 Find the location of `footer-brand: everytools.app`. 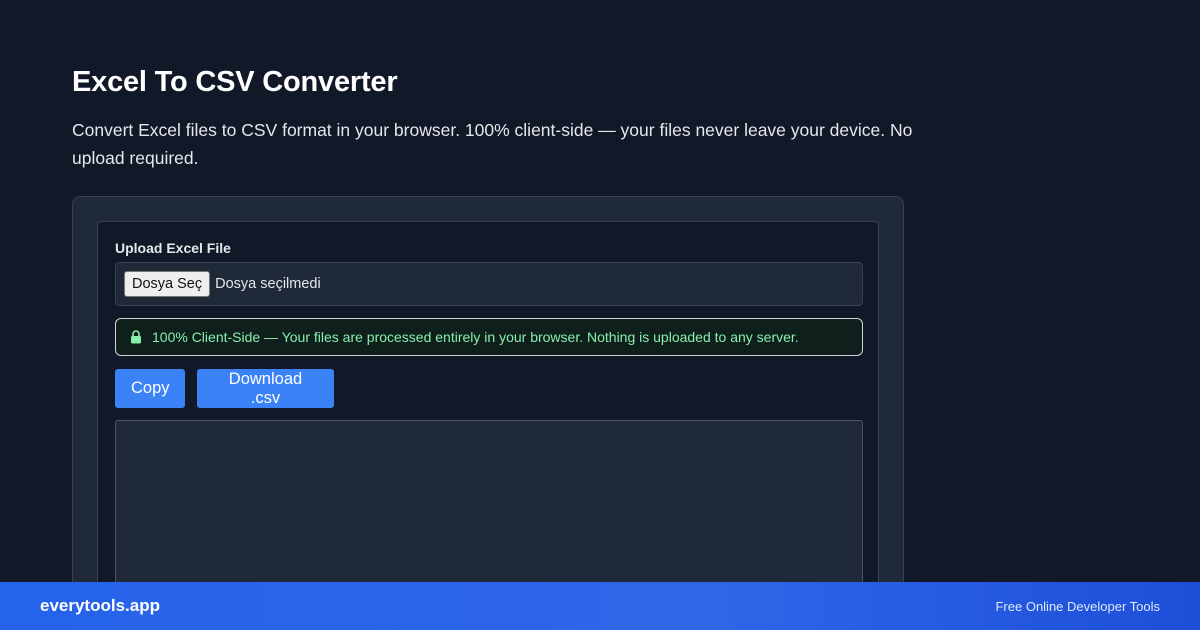

footer-brand: everytools.app is located at coordinates (100, 606).